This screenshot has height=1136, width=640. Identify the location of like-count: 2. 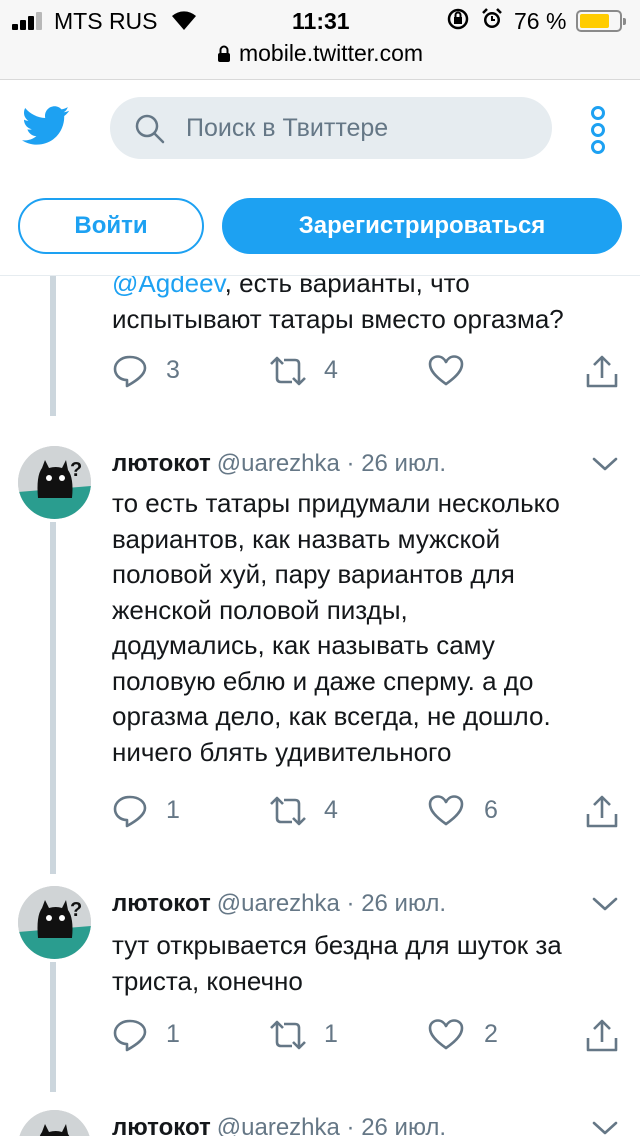
(491, 1034).